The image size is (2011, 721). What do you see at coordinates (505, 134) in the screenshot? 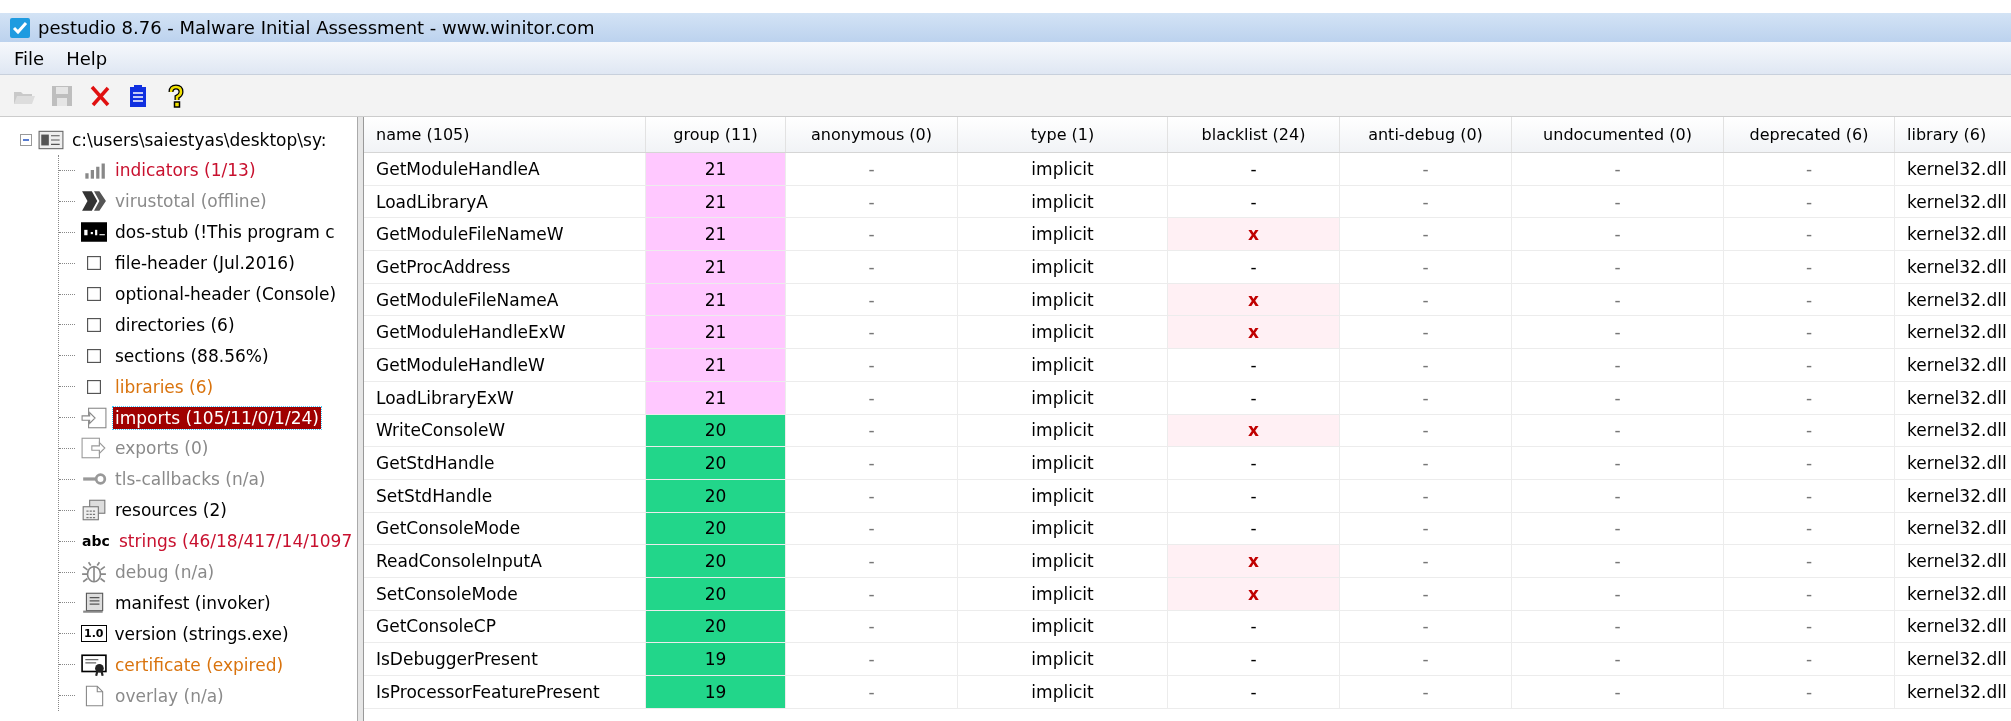
I see `column-header: name (105)` at bounding box center [505, 134].